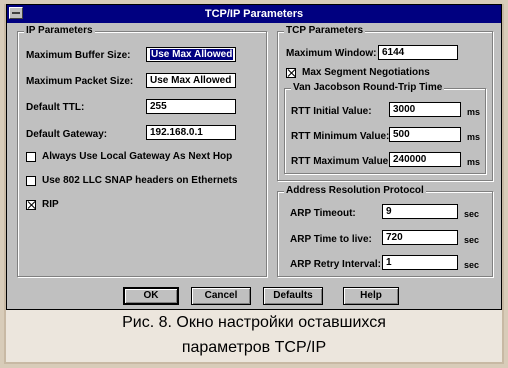  I want to click on title-bar: TCP/IP Parameters, so click(254, 14).